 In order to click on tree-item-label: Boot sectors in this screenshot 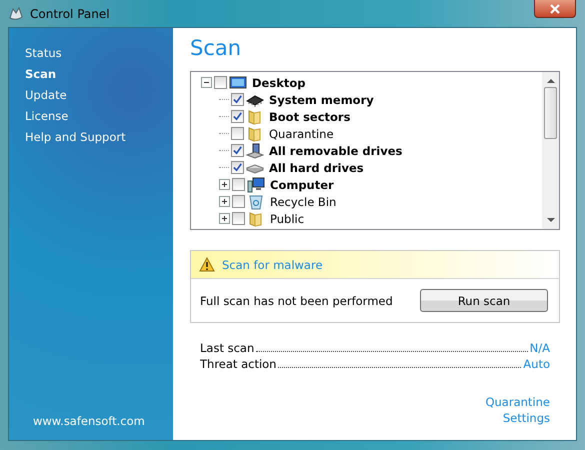, I will do `click(308, 117)`.